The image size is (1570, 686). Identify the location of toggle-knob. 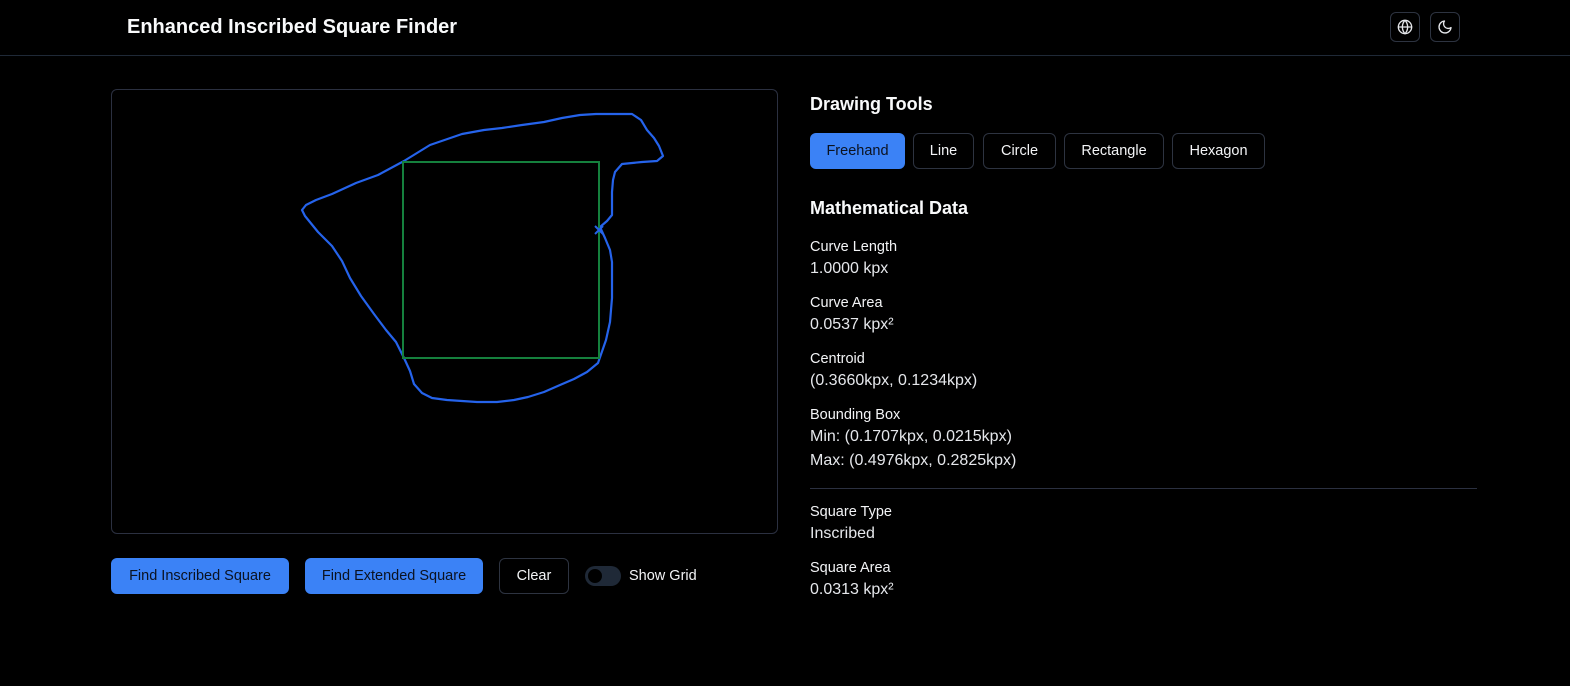
(595, 576).